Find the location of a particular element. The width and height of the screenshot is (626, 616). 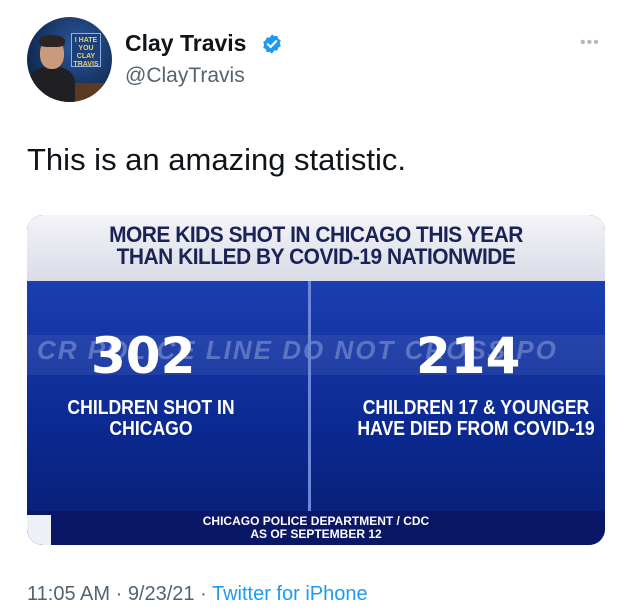

right-stat-label-line1: CHILDREN 17 & YOUNGER is located at coordinates (476, 408).